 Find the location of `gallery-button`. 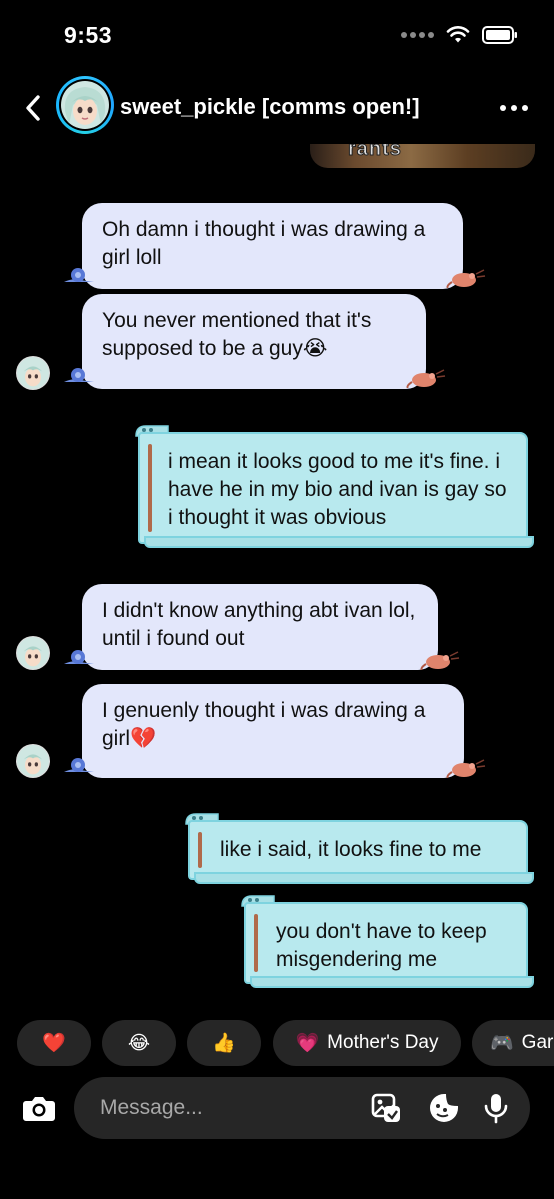

gallery-button is located at coordinates (386, 1108).